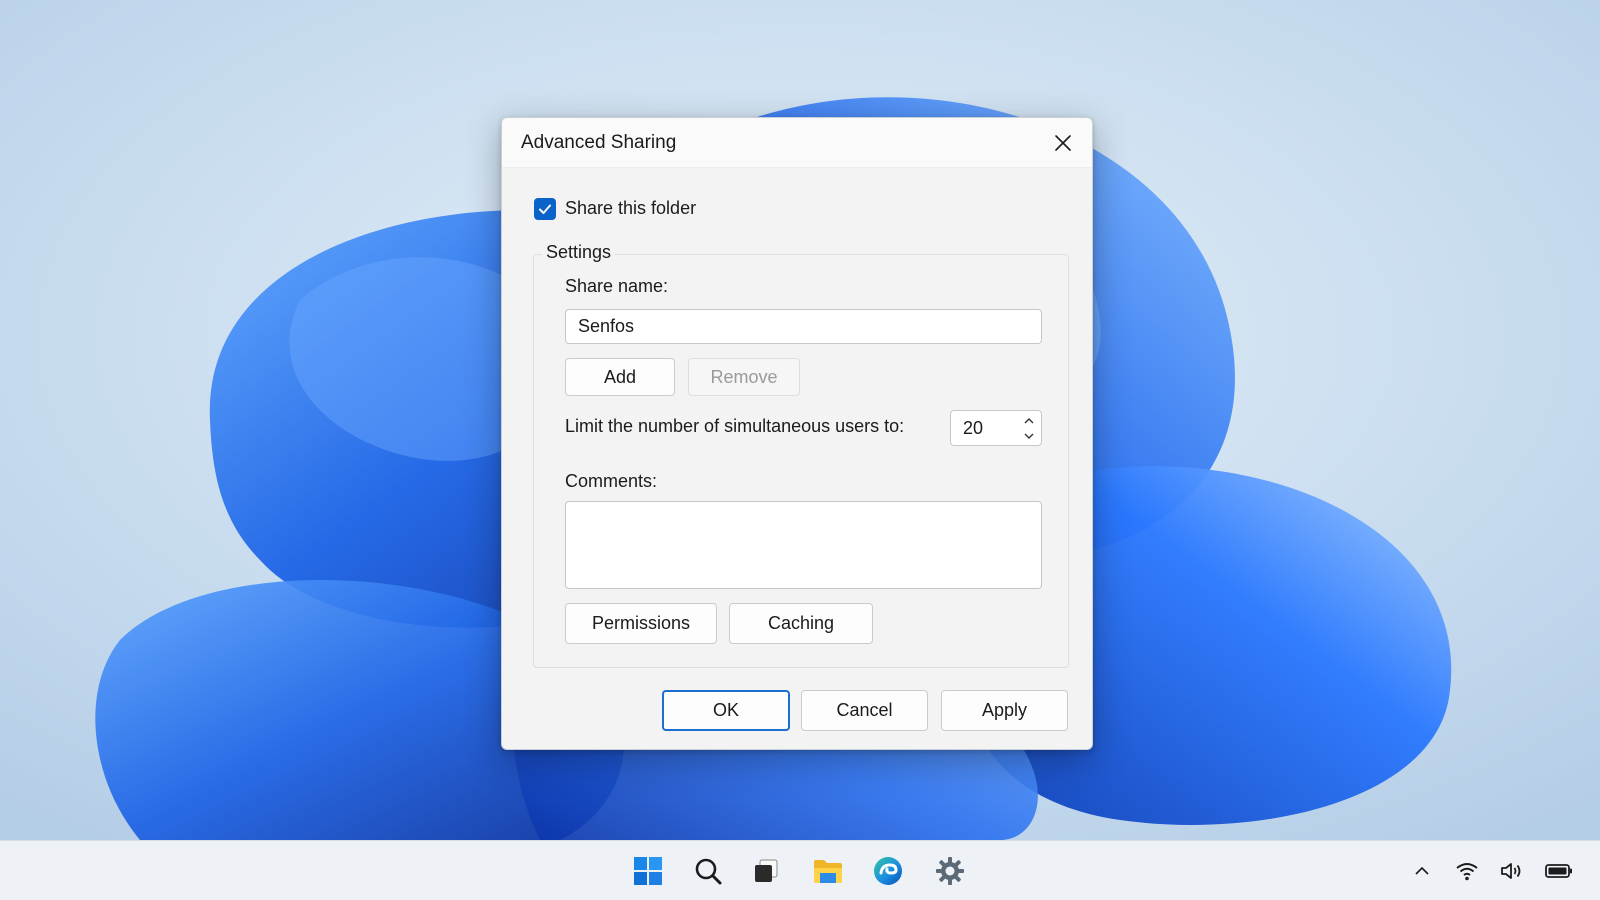 This screenshot has width=1600, height=900. What do you see at coordinates (620, 377) in the screenshot?
I see `add-button: Add` at bounding box center [620, 377].